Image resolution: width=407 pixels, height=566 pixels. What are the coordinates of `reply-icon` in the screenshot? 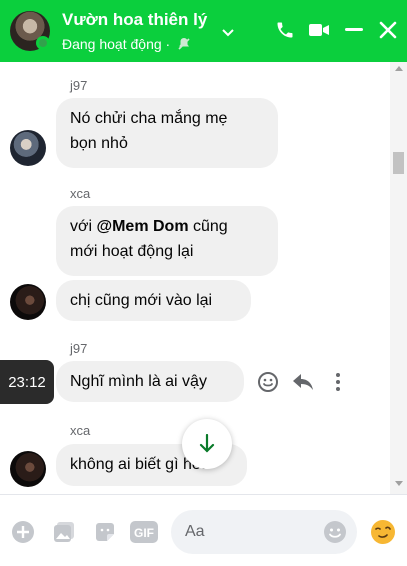 It's located at (303, 382).